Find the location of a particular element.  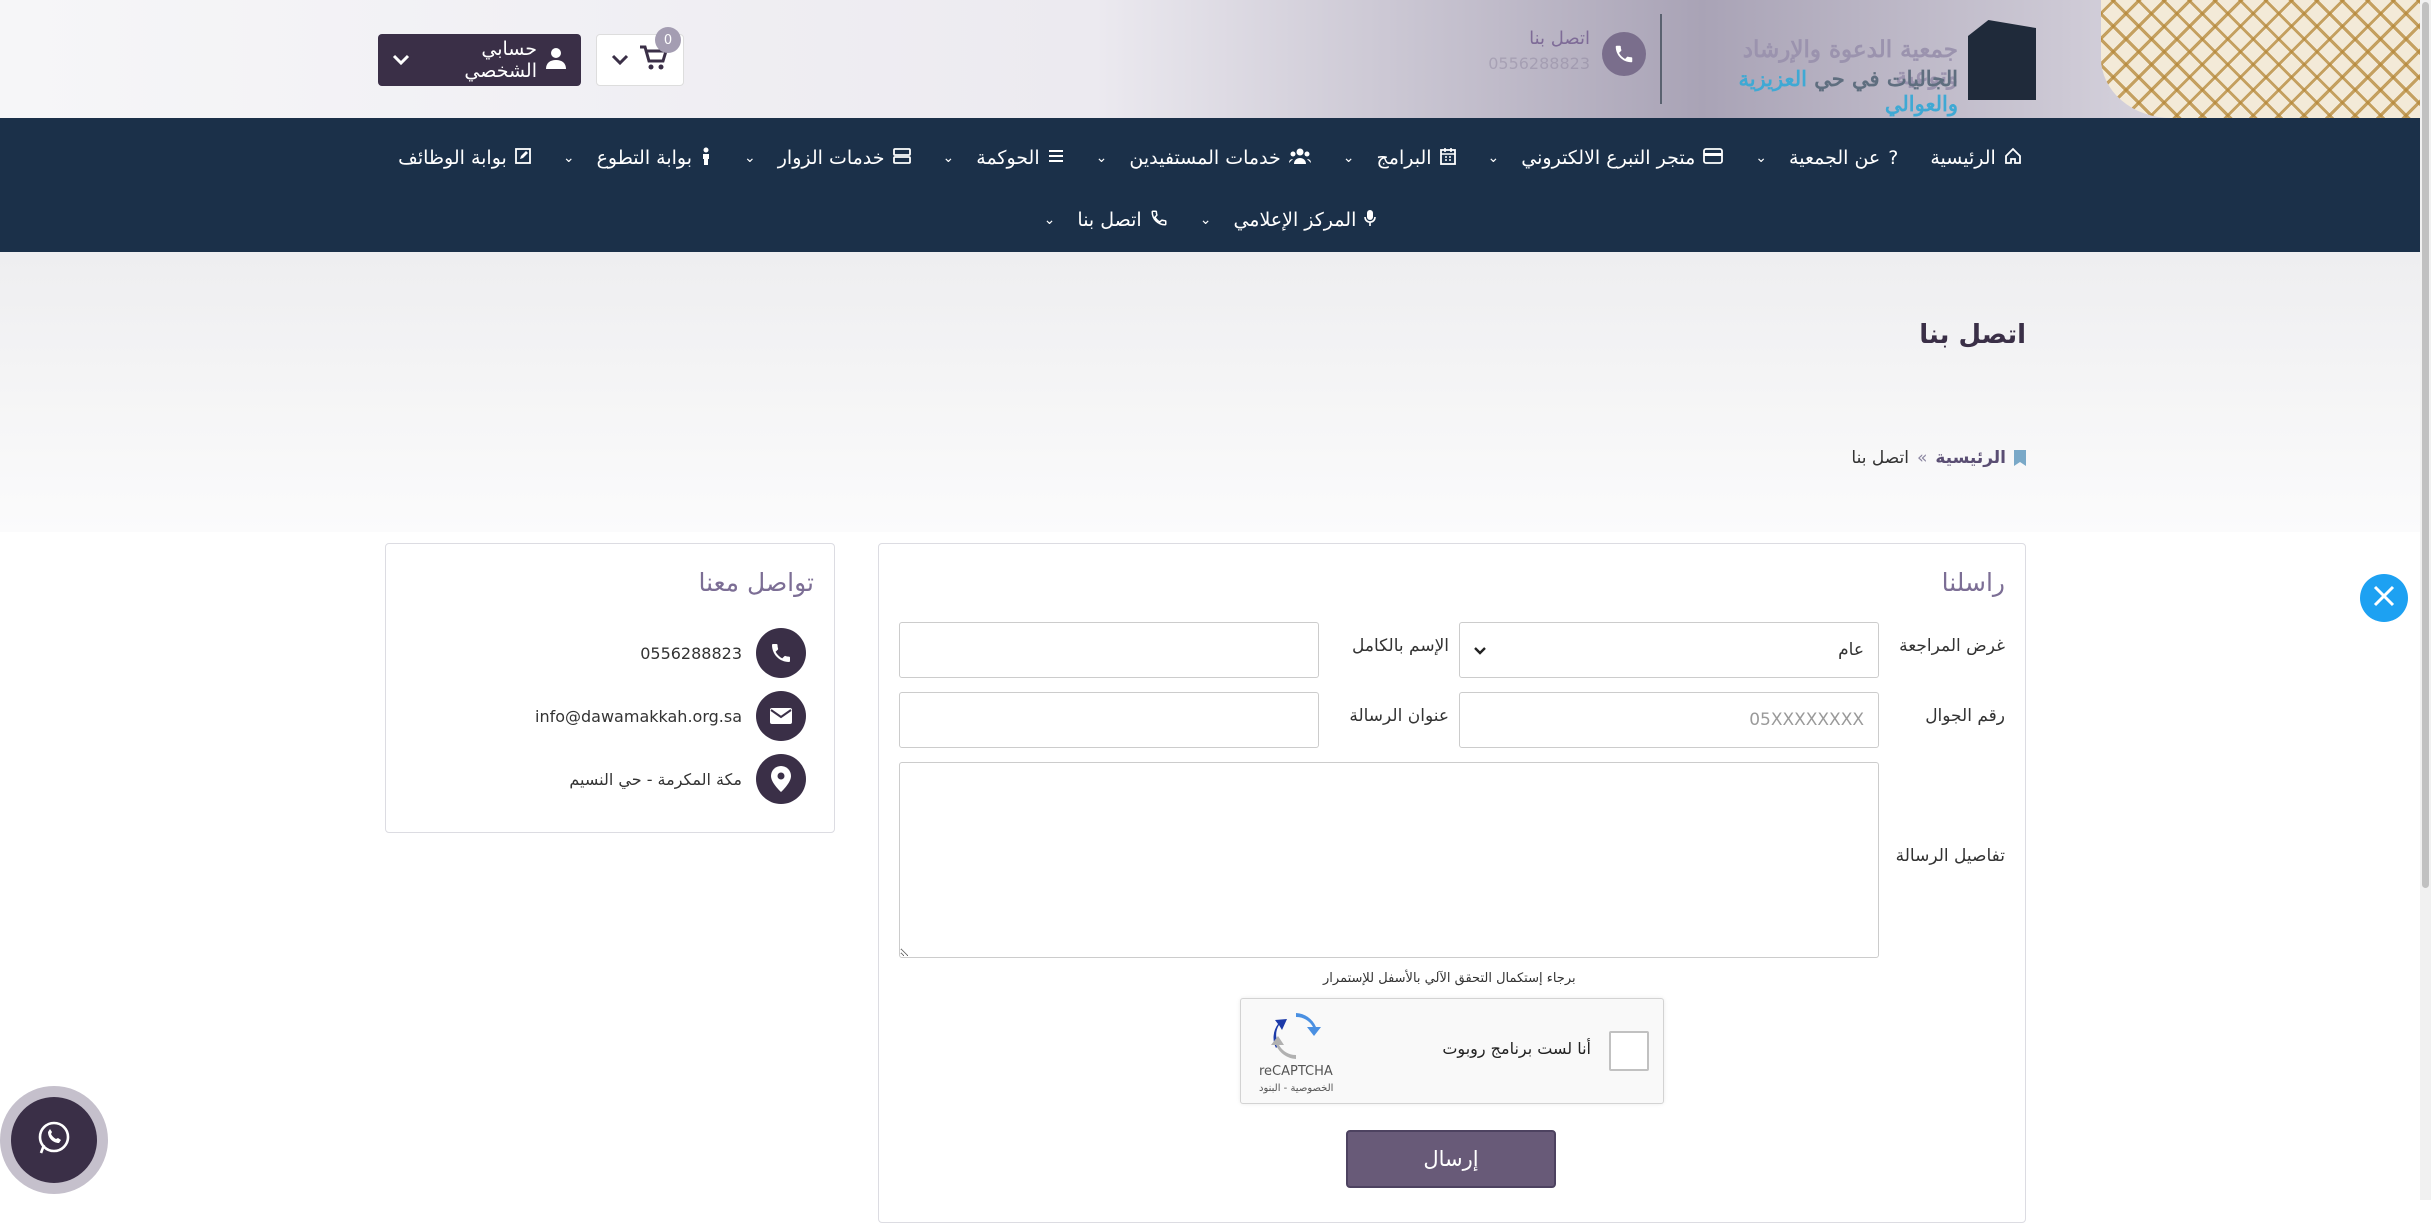

nav-item-label: خدمات الزوار is located at coordinates (831, 158).